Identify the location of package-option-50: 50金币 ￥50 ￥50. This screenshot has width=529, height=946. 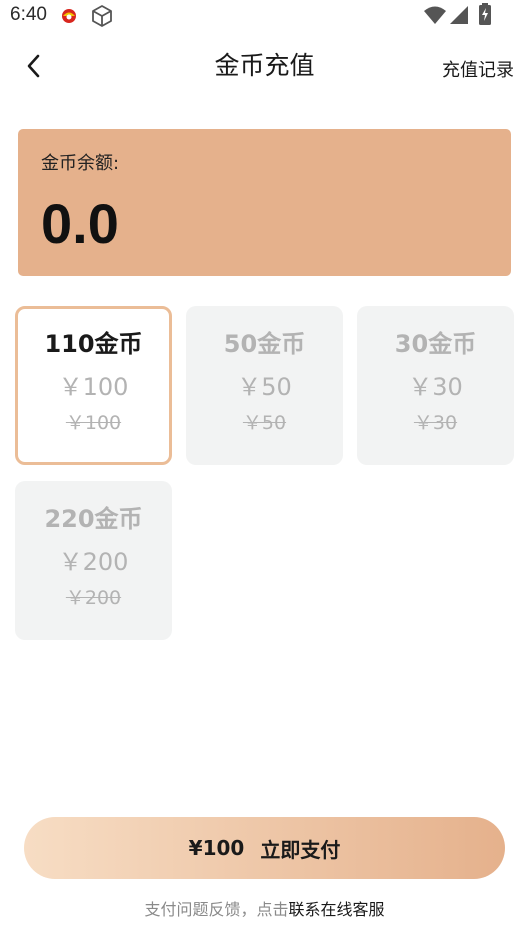
(264, 385).